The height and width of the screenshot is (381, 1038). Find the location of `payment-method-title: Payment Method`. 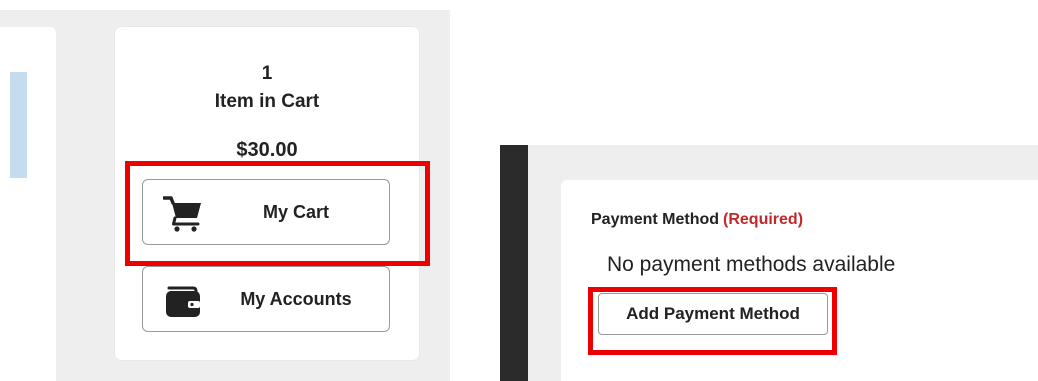

payment-method-title: Payment Method is located at coordinates (655, 219).